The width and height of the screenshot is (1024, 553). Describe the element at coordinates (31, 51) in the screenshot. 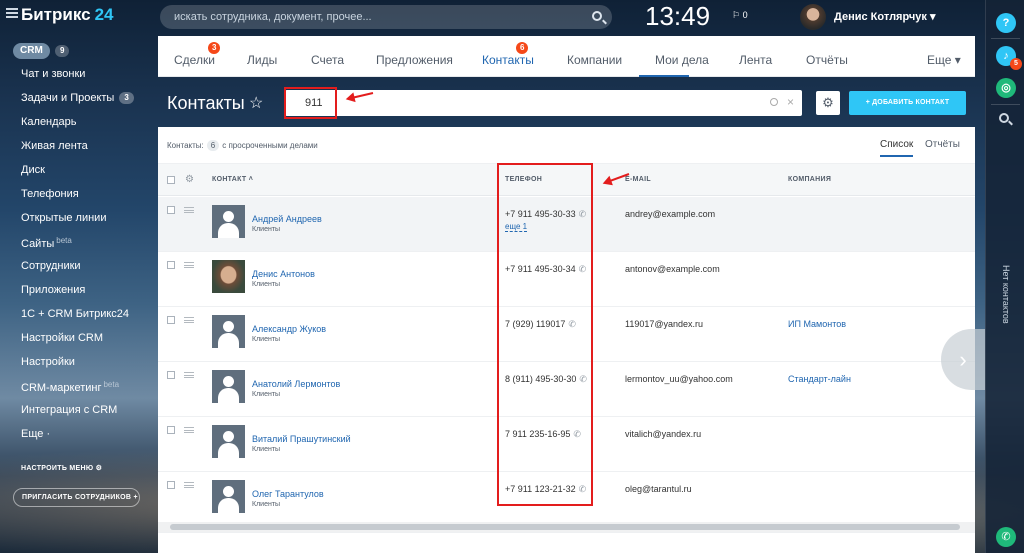

I see `menu-item-crm: CRM` at that location.